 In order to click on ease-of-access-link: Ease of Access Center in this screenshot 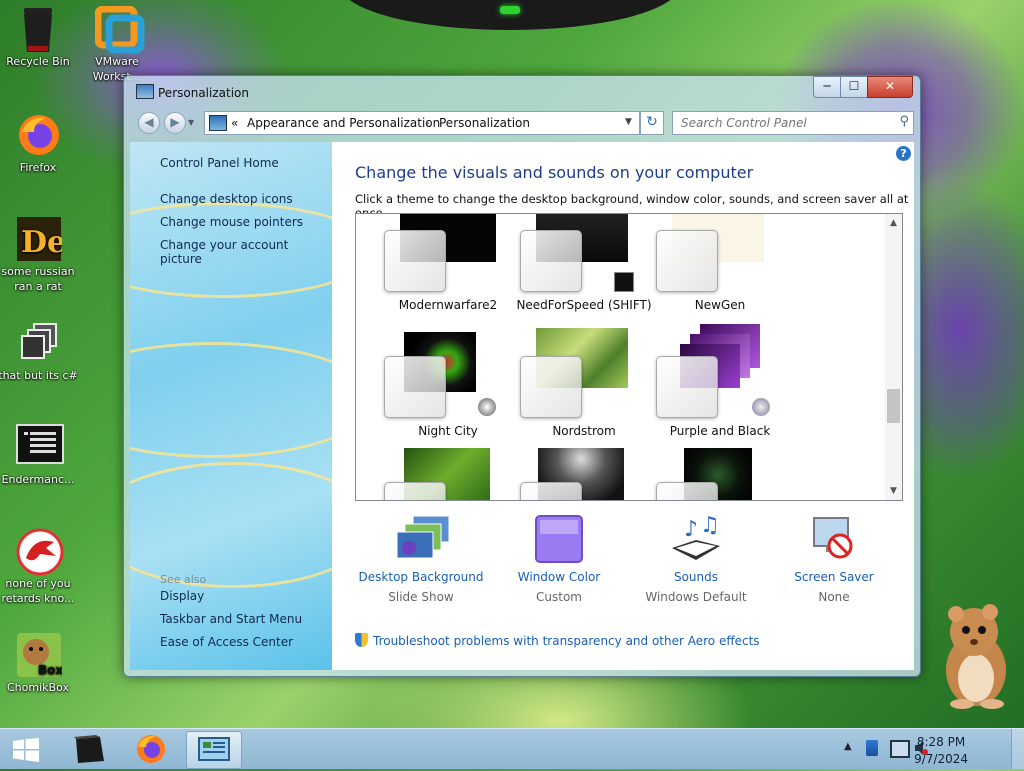, I will do `click(226, 642)`.